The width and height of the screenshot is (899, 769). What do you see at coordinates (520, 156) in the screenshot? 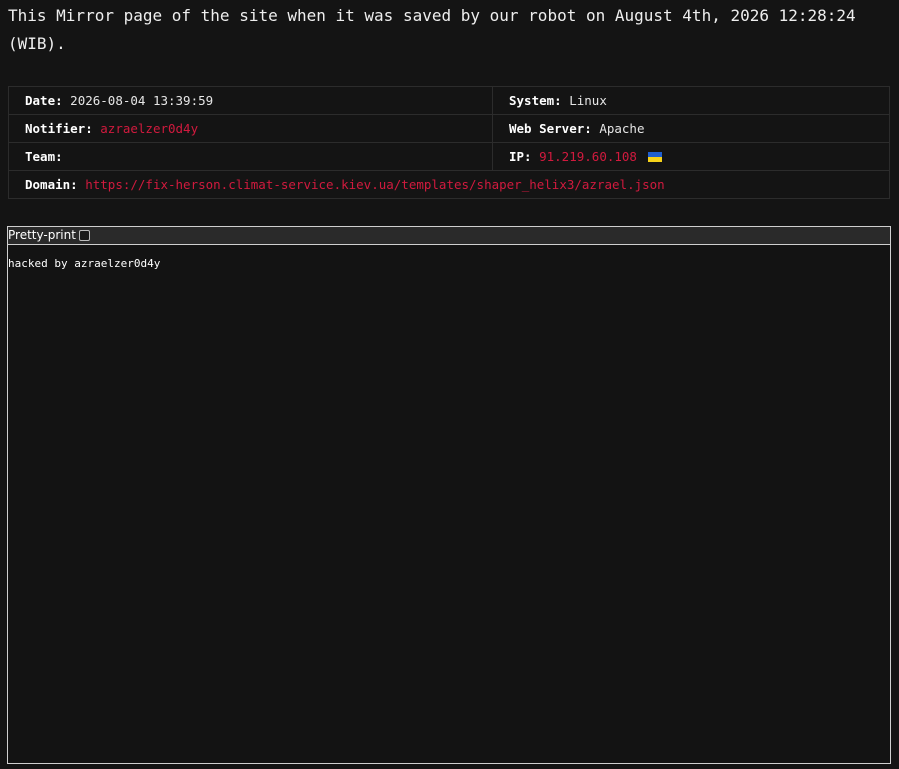
I see `ip-label: IP:` at bounding box center [520, 156].